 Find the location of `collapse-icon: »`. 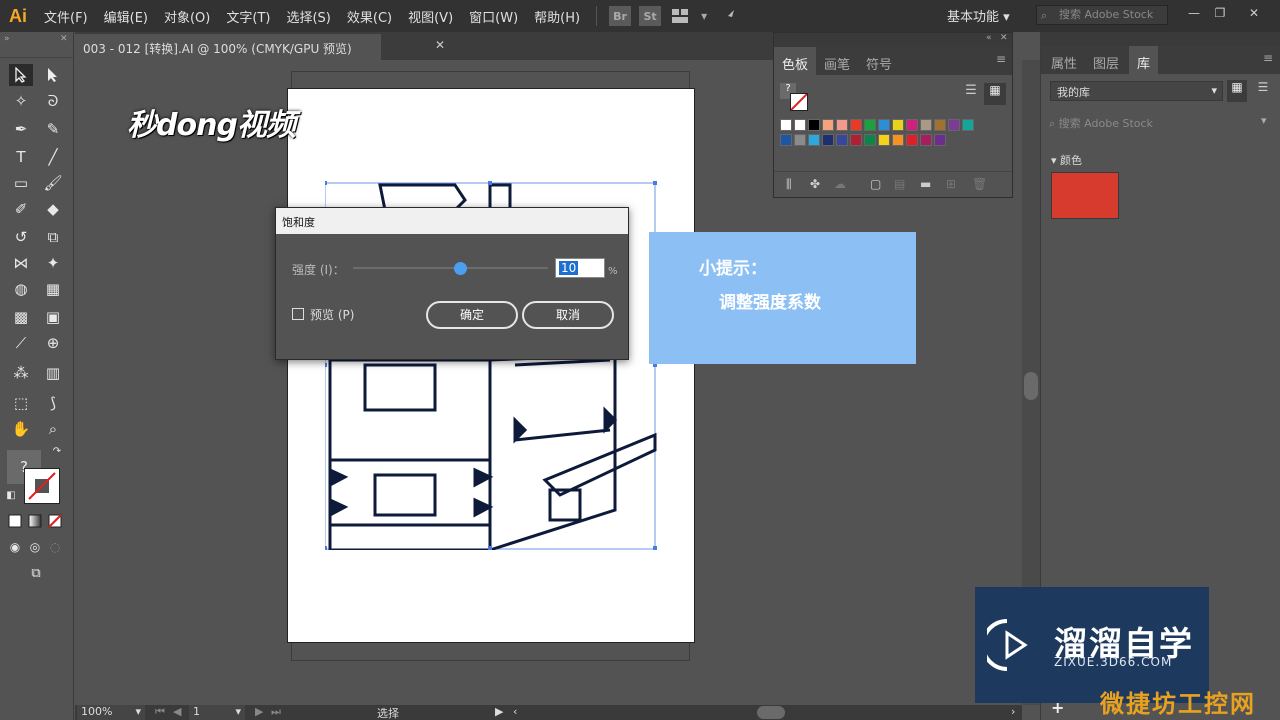

collapse-icon: » is located at coordinates (7, 39).